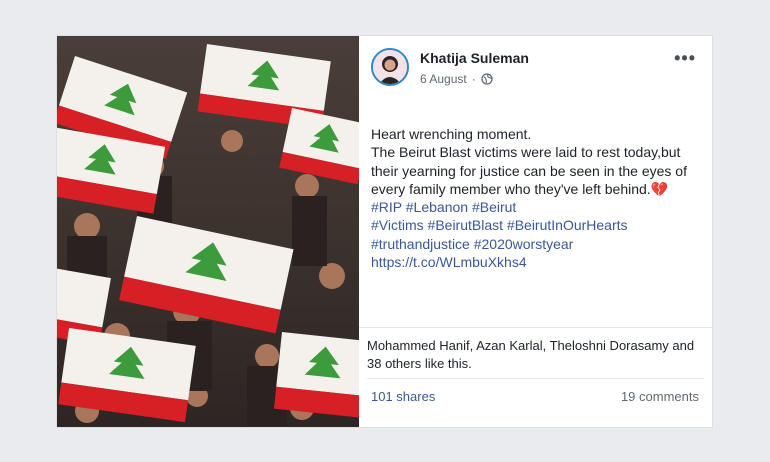  What do you see at coordinates (536, 244) in the screenshot?
I see `hashtag-line: #truthandjustice #2020worstyear` at bounding box center [536, 244].